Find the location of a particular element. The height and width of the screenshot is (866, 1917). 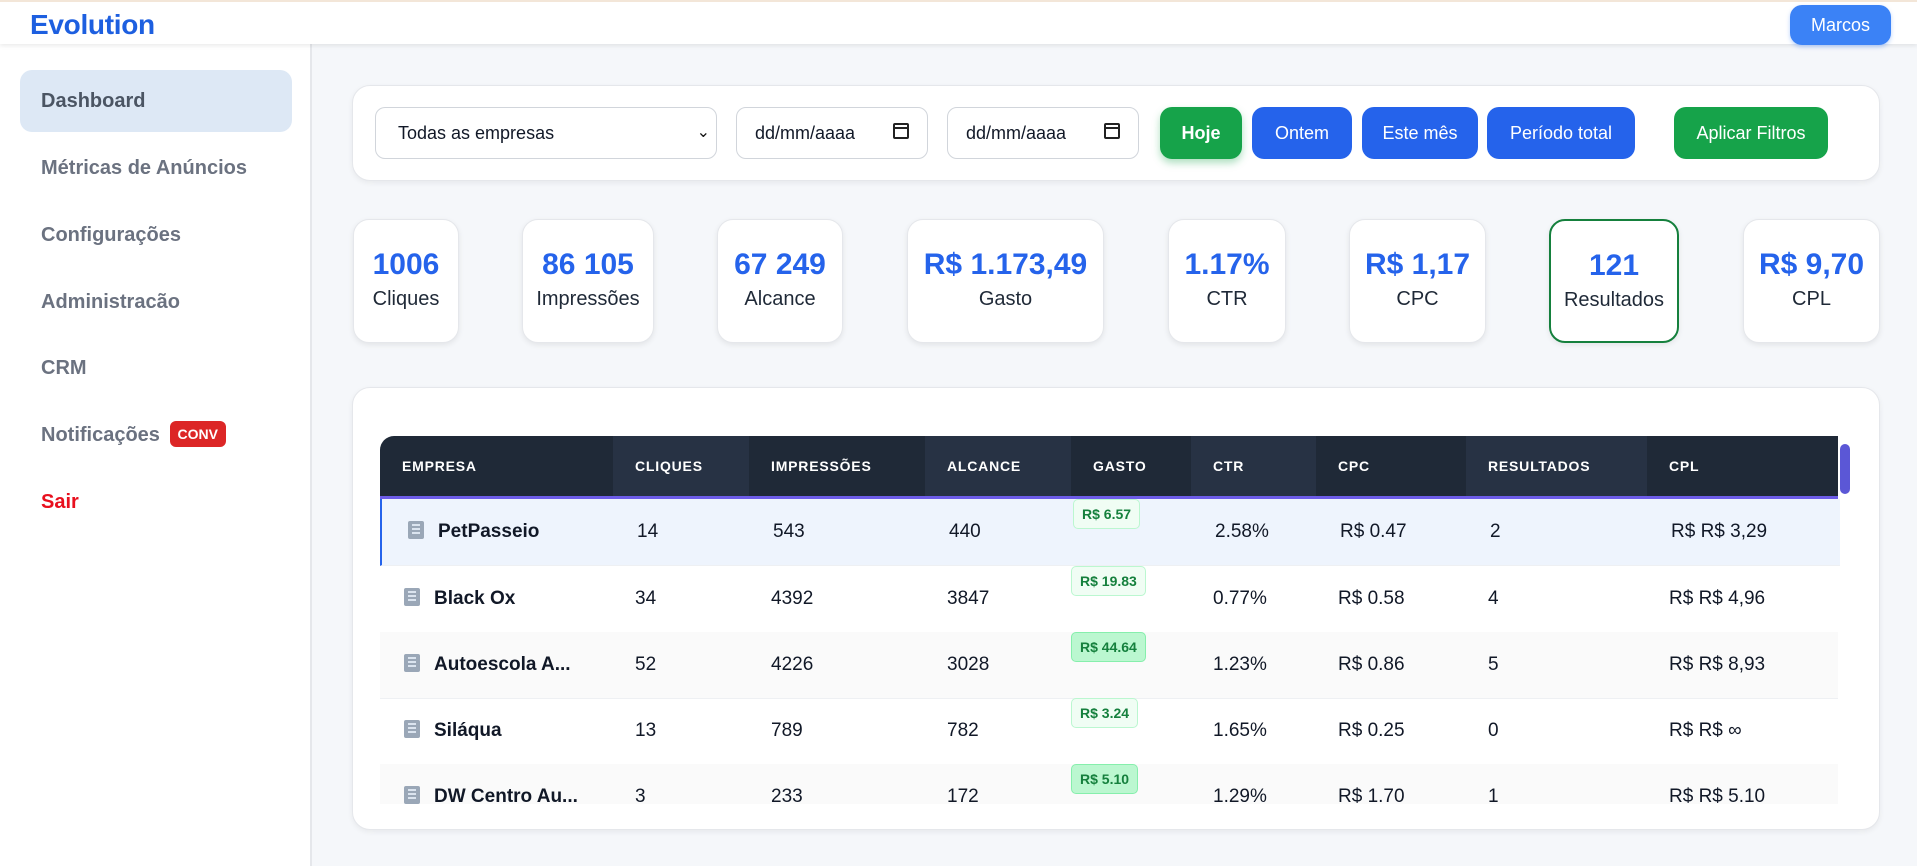

date-from-input: dd/mm/aaaa is located at coordinates (832, 133).